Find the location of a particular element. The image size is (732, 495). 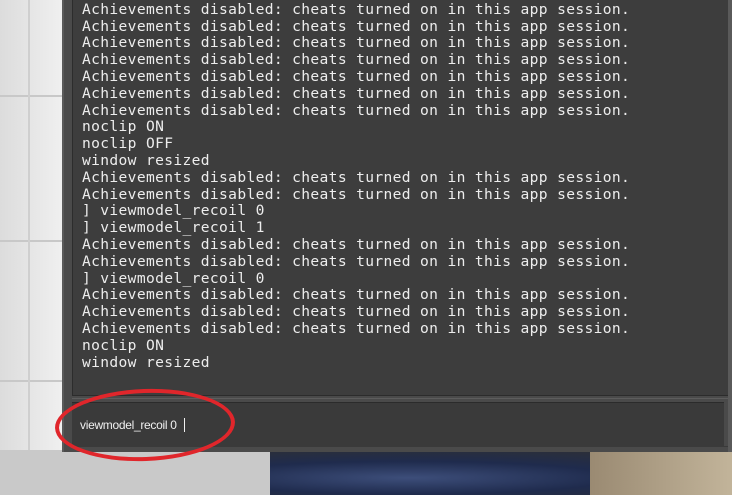

background-prop is located at coordinates (661, 473).